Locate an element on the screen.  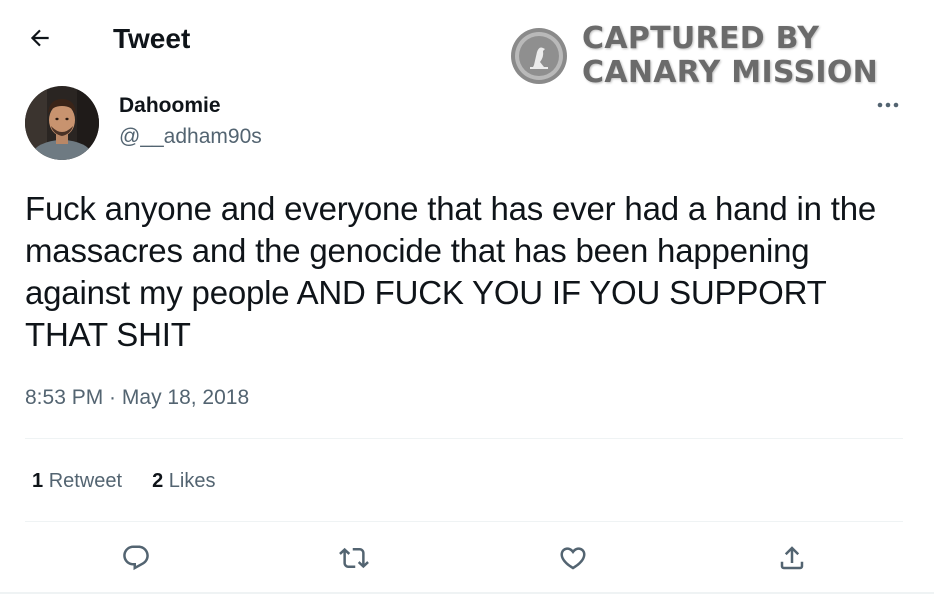
share-button is located at coordinates (792, 560).